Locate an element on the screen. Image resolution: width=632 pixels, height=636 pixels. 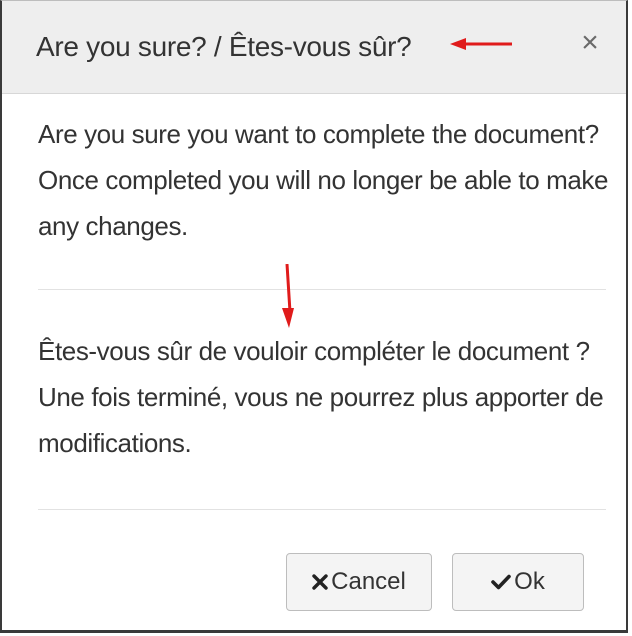
red-arrow-left-icon is located at coordinates (481, 44).